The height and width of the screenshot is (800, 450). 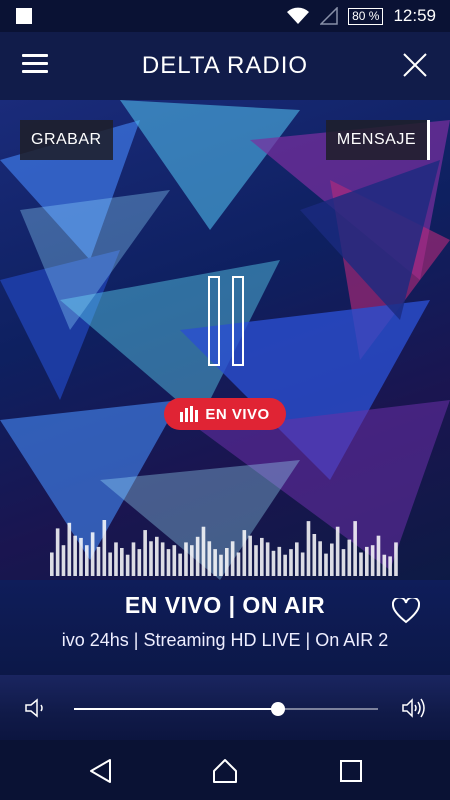 What do you see at coordinates (101, 771) in the screenshot?
I see `back-triangle-icon` at bounding box center [101, 771].